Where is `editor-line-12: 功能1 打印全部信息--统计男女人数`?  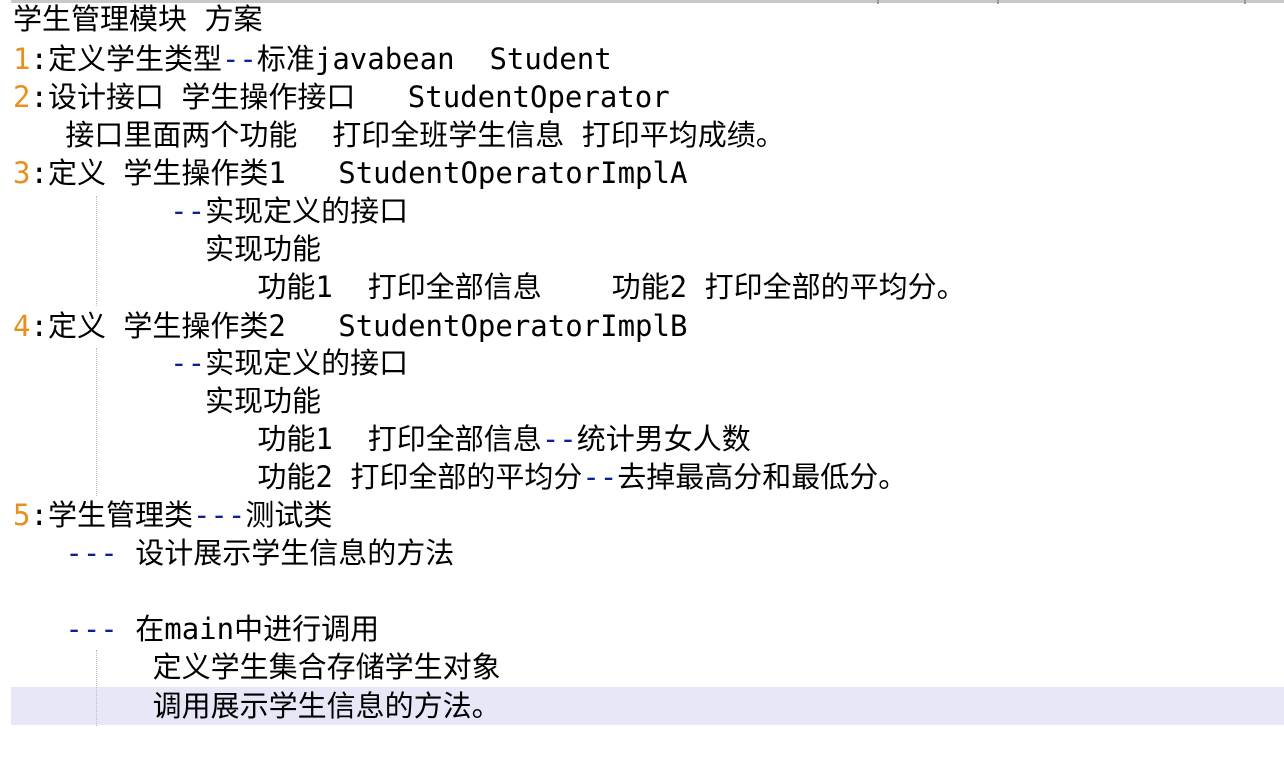
editor-line-12: 功能1 打印全部信息--统计男女人数 is located at coordinates (382, 439).